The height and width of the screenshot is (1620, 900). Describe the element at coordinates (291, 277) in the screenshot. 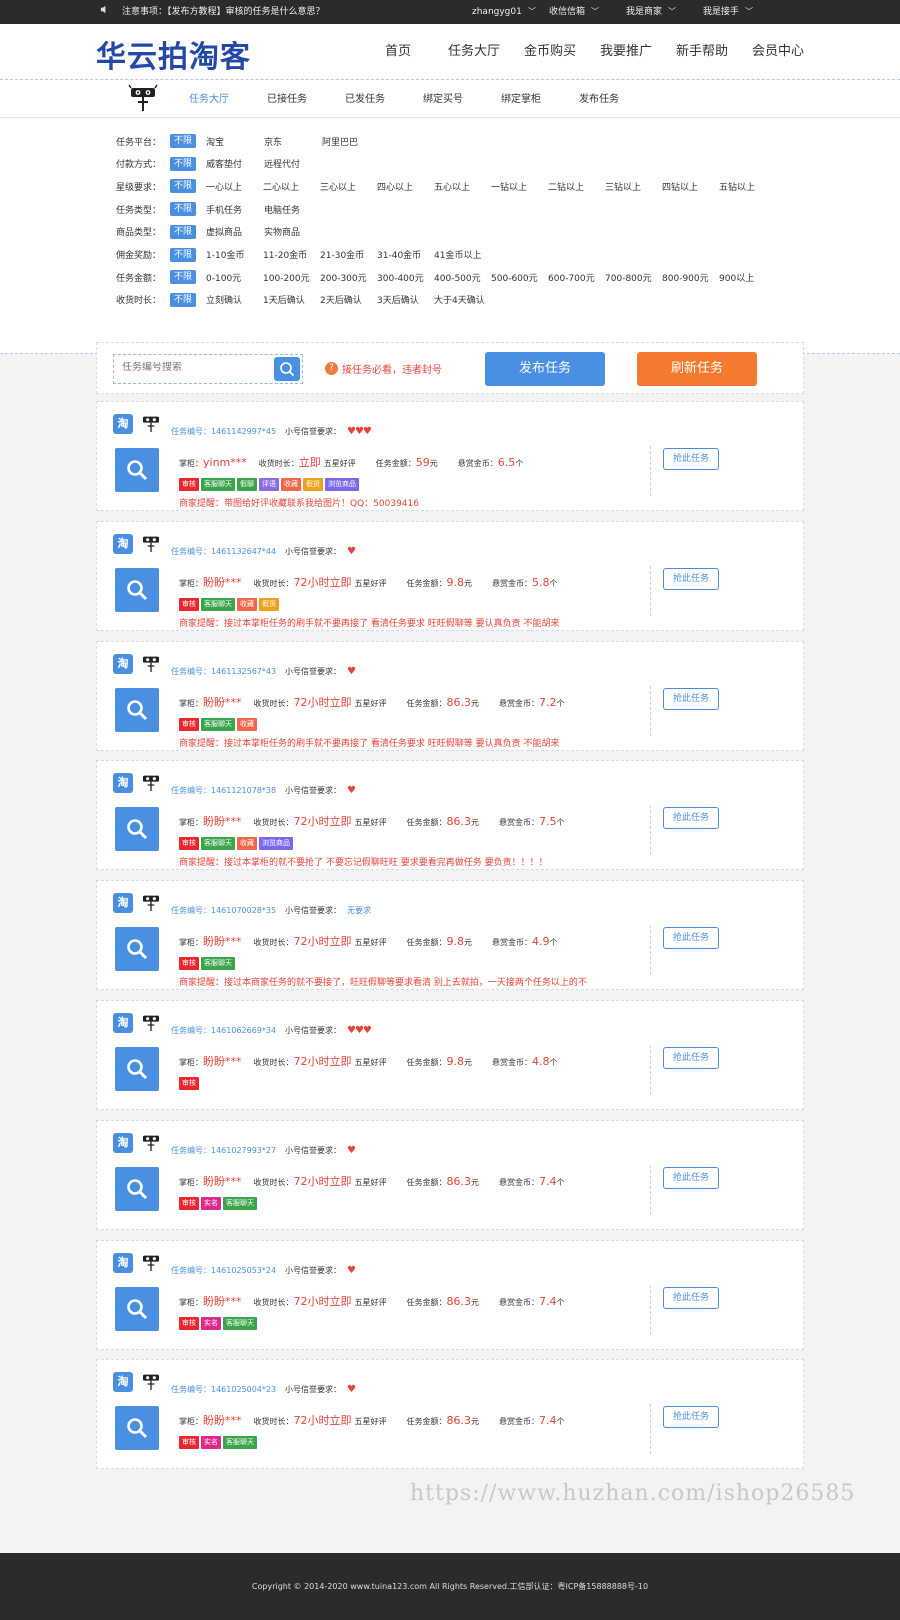

I see `filter-option: 100-200元` at that location.